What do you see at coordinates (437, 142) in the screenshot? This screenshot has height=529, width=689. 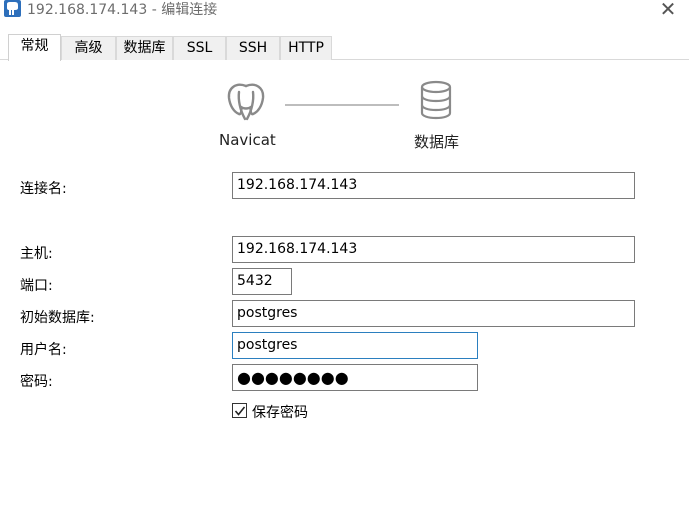 I see `target-label: 数据库` at bounding box center [437, 142].